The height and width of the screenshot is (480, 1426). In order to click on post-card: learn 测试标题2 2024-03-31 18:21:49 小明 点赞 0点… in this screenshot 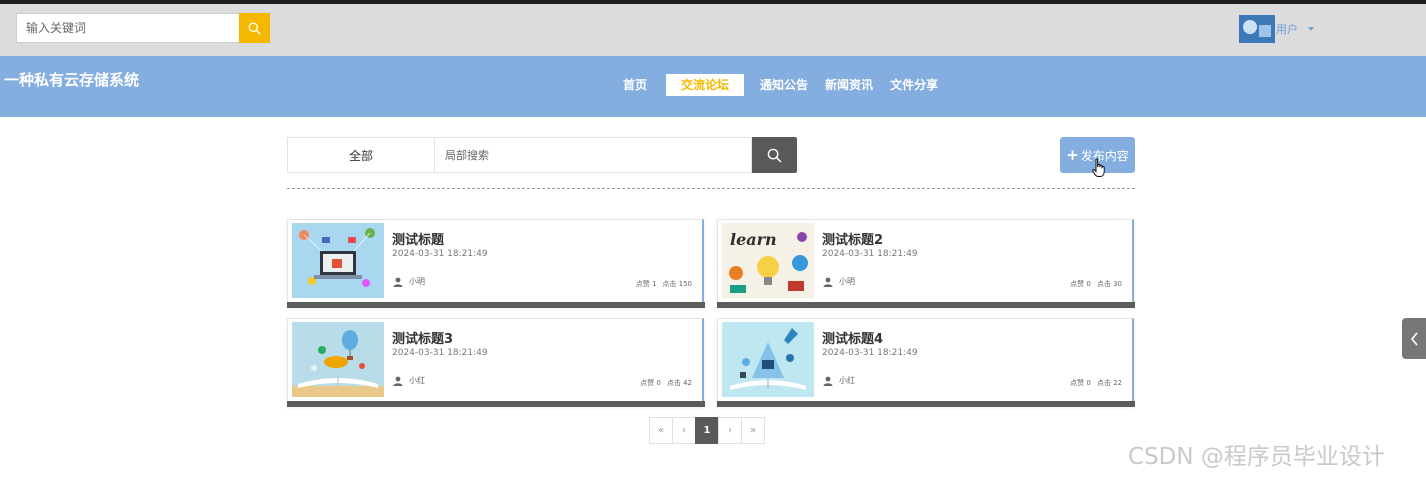, I will do `click(926, 263)`.